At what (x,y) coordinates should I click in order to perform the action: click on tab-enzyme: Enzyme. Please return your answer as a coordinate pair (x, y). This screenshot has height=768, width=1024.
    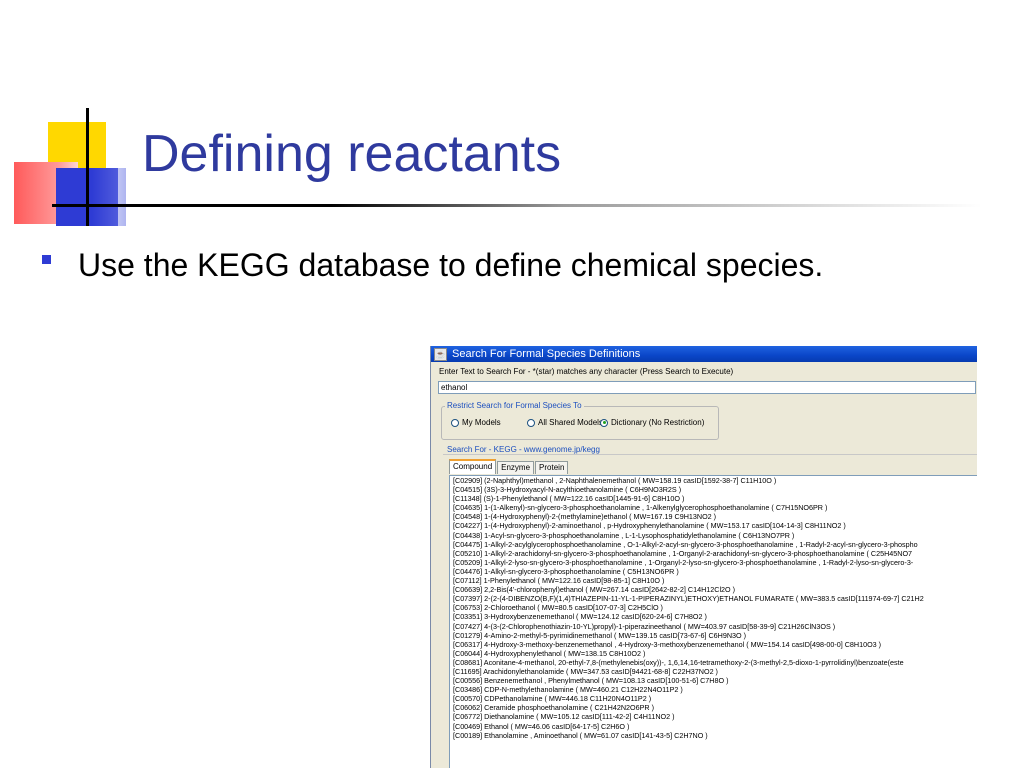
    Looking at the image, I should click on (516, 467).